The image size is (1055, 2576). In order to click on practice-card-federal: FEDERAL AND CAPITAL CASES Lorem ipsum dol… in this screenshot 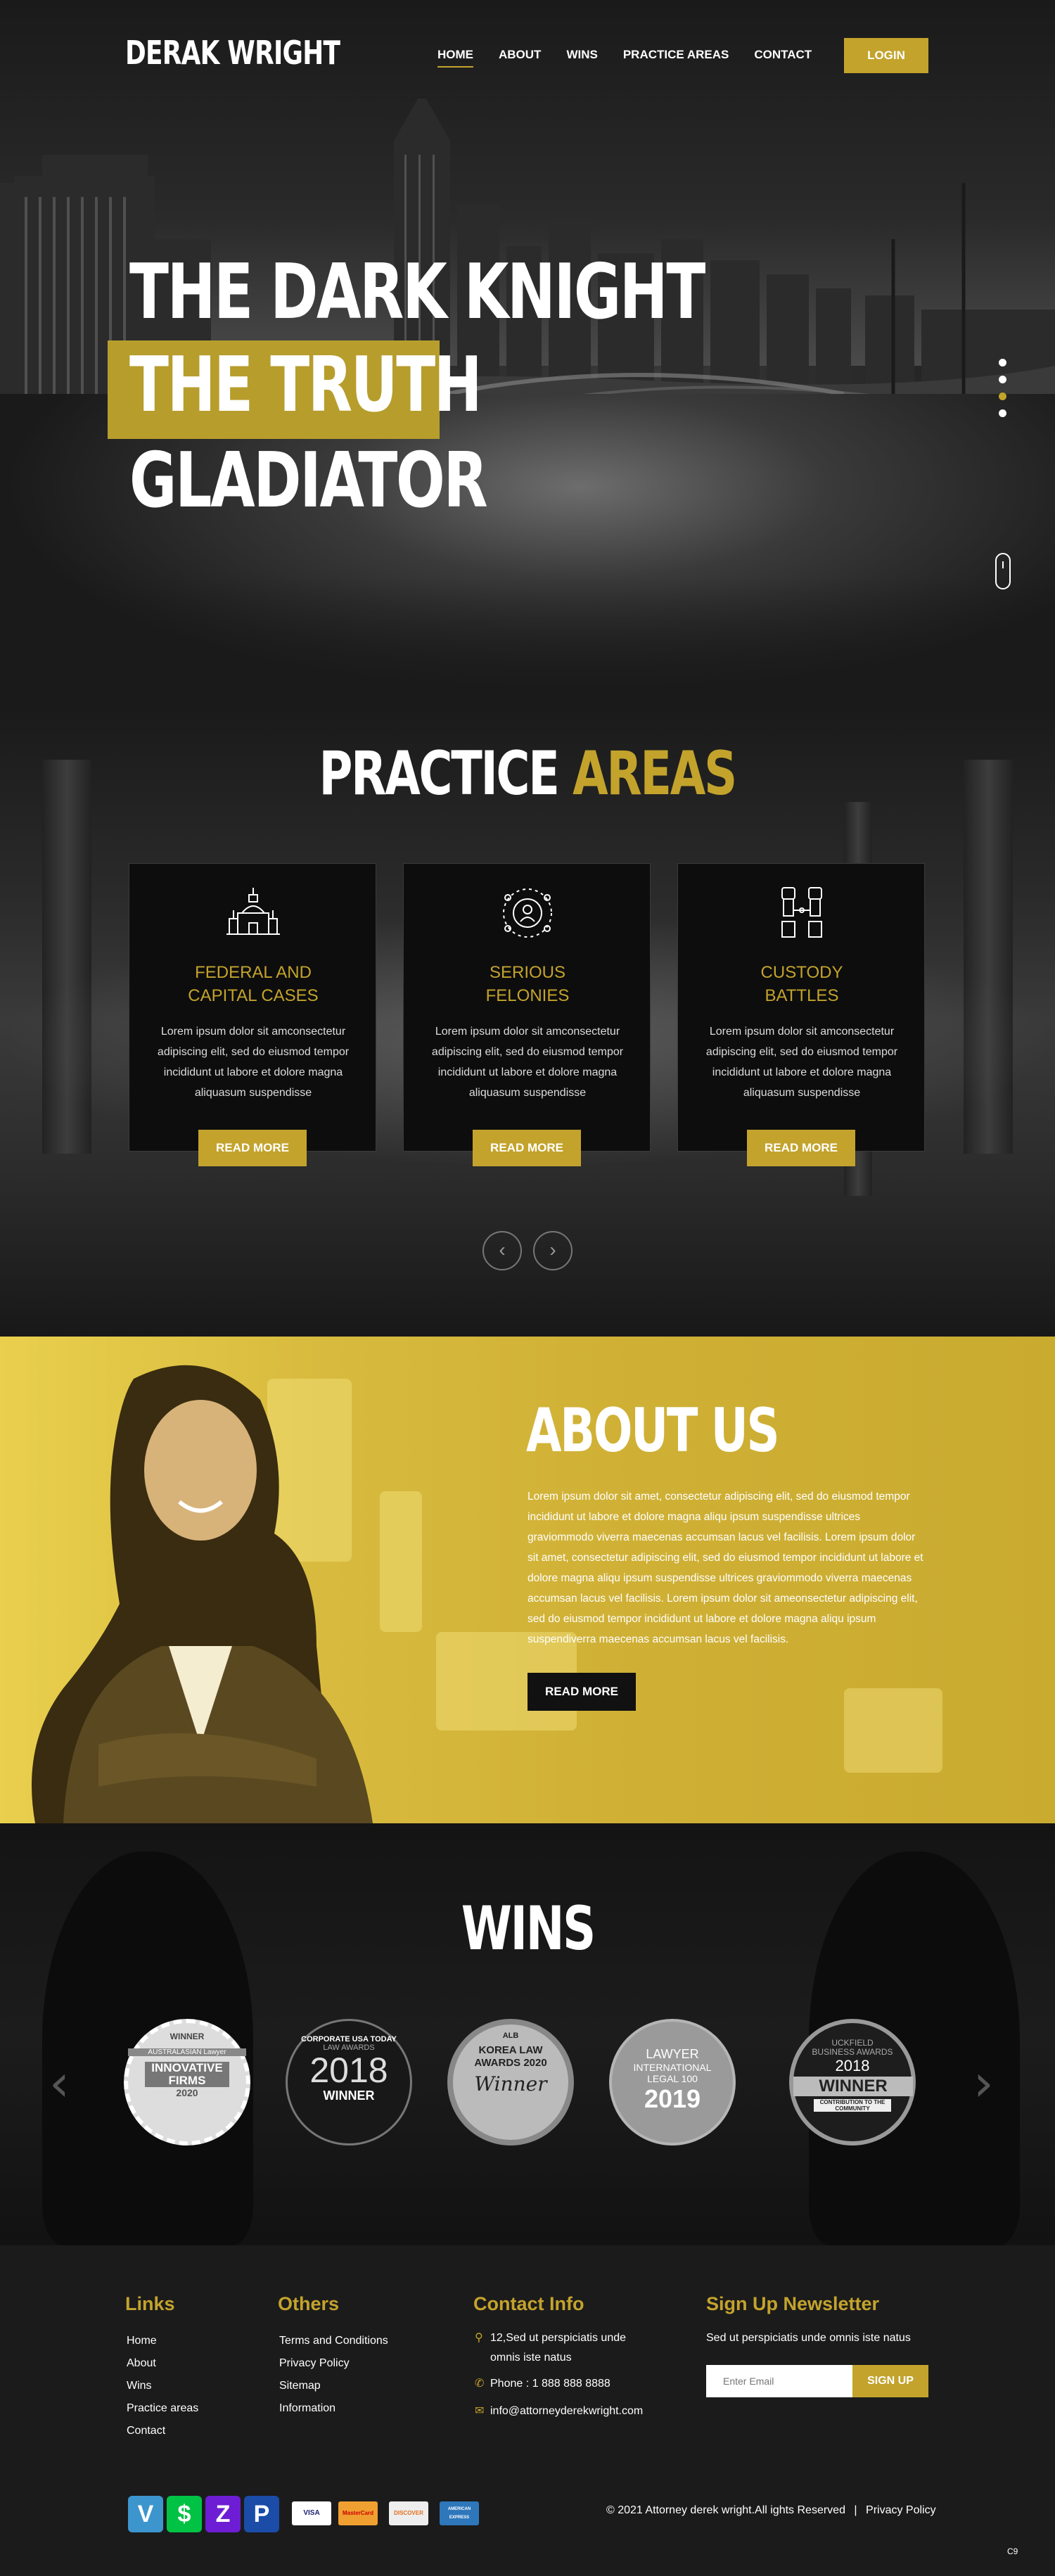, I will do `click(252, 1014)`.